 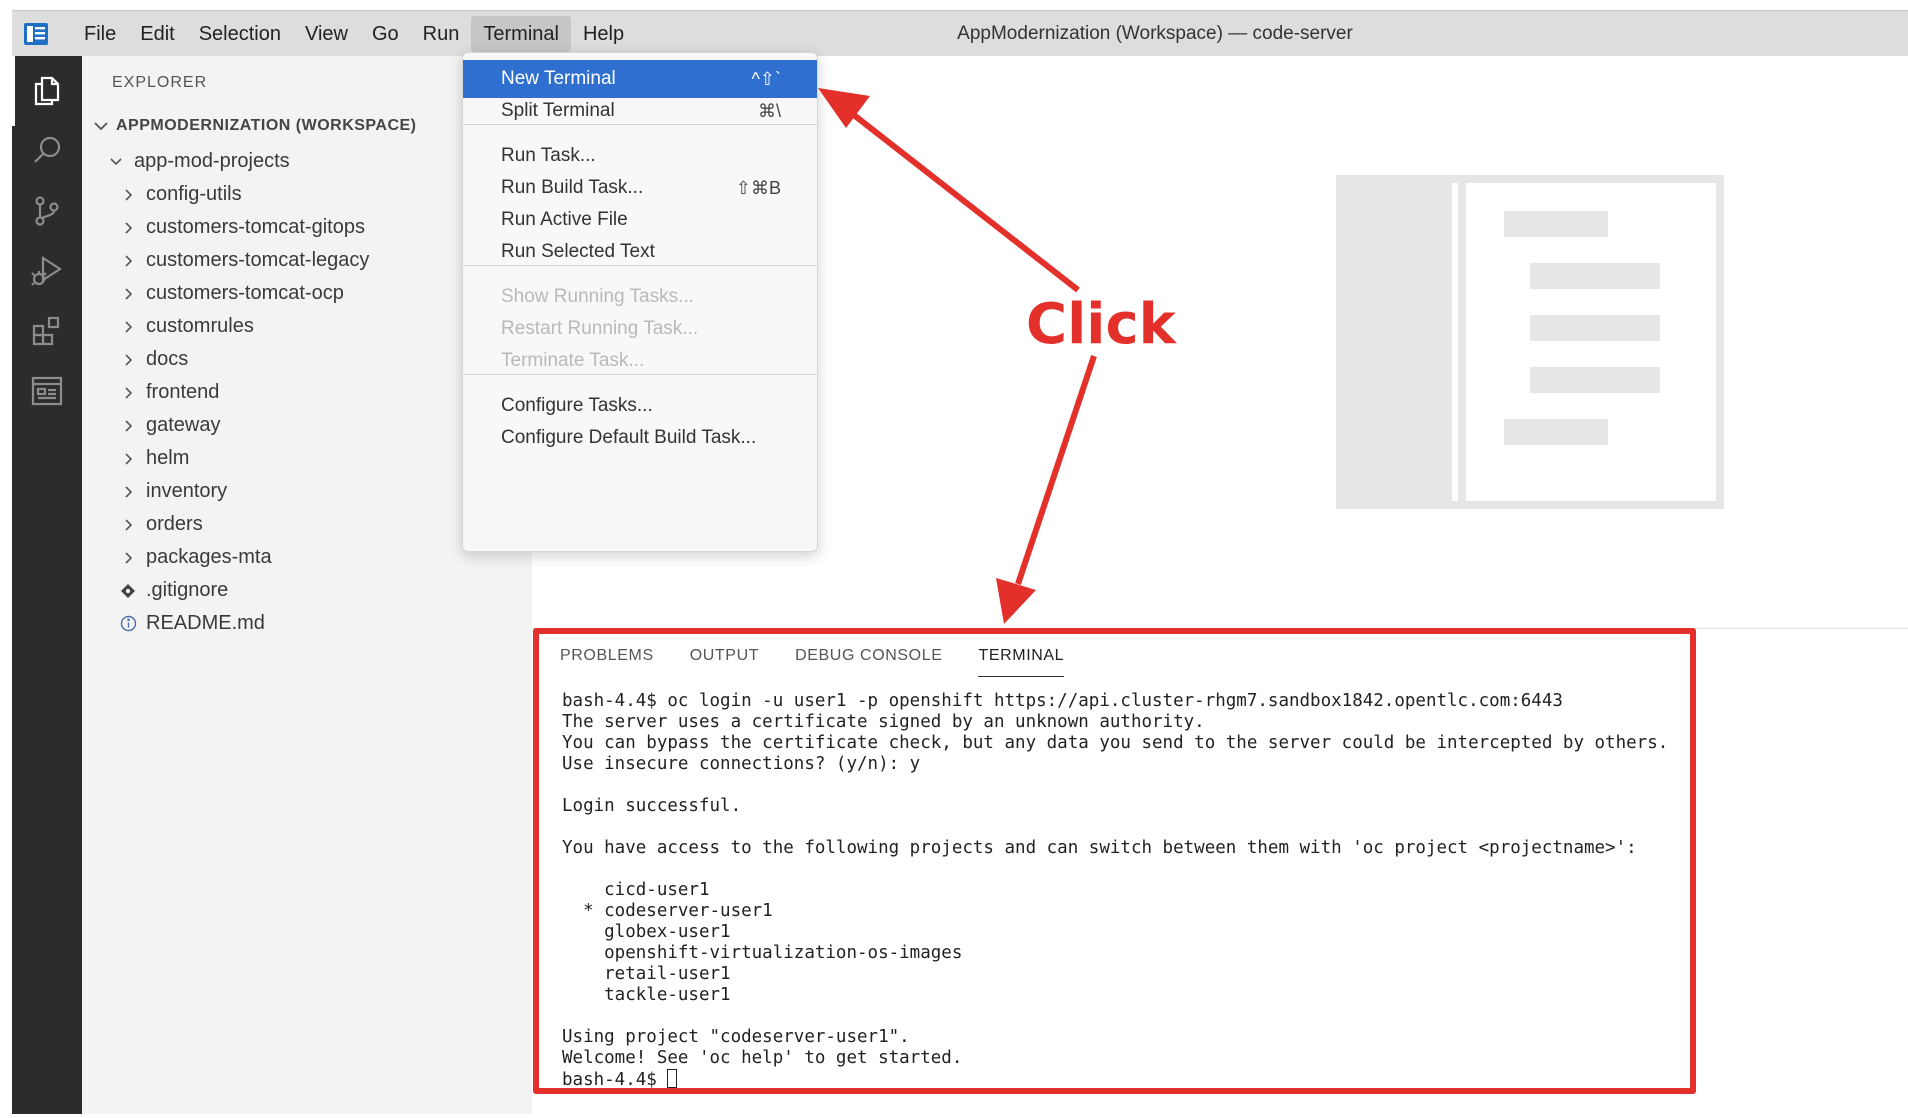 I want to click on run-debug-icon, so click(x=47, y=270).